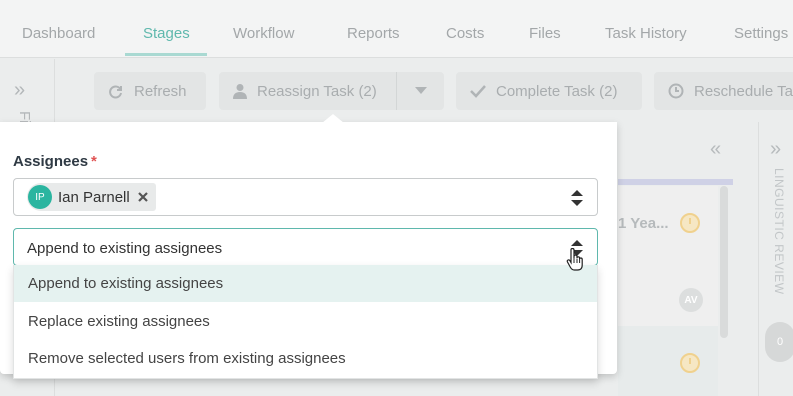 The height and width of the screenshot is (396, 793). What do you see at coordinates (691, 300) in the screenshot?
I see `avatar: AV` at bounding box center [691, 300].